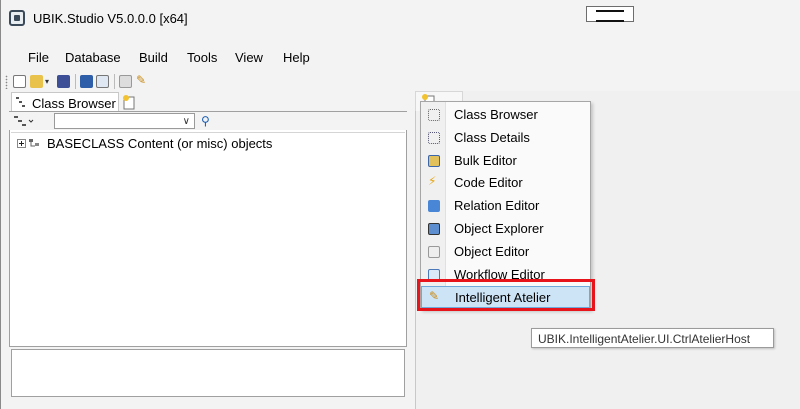 Image resolution: width=800 pixels, height=409 pixels. I want to click on highlight-annotation, so click(506, 295).